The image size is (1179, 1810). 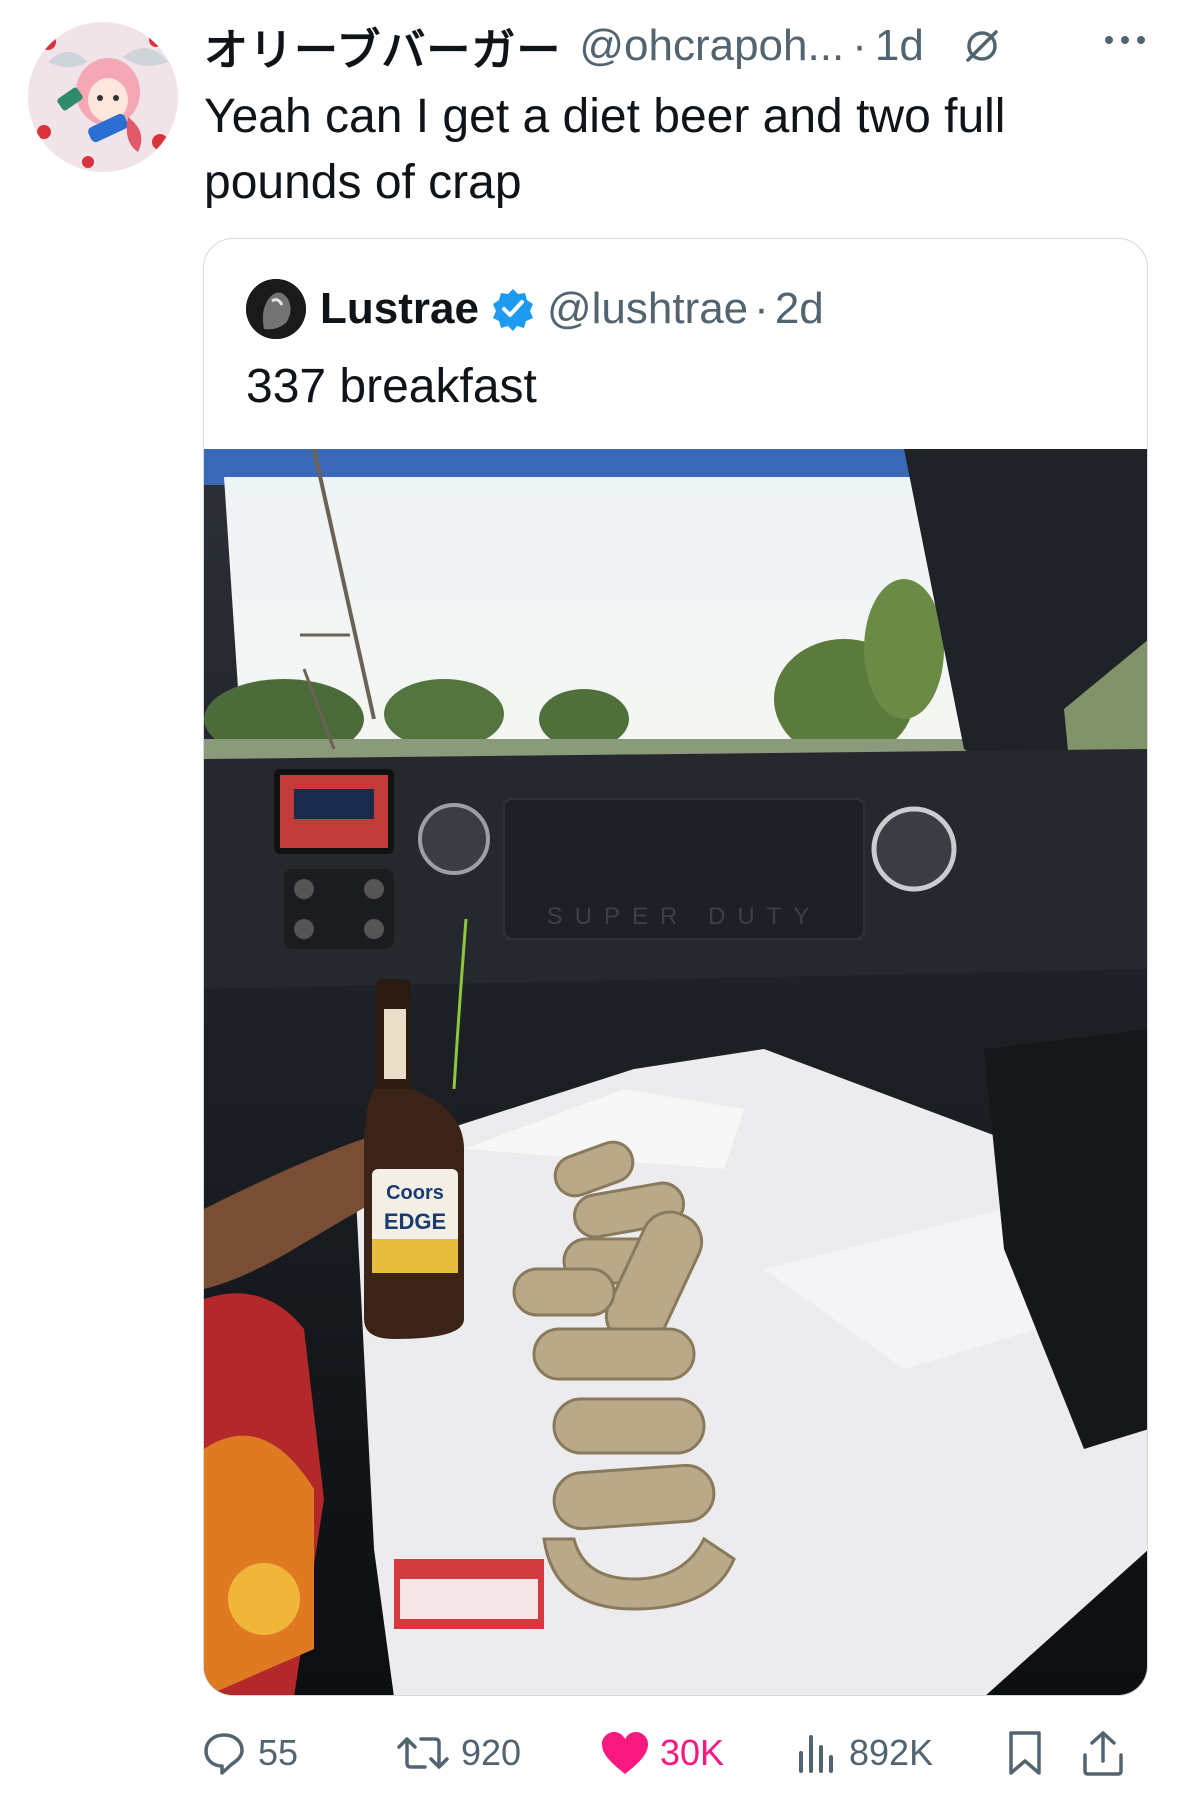 What do you see at coordinates (391, 386) in the screenshot?
I see `quote-text: 337 breakfast` at bounding box center [391, 386].